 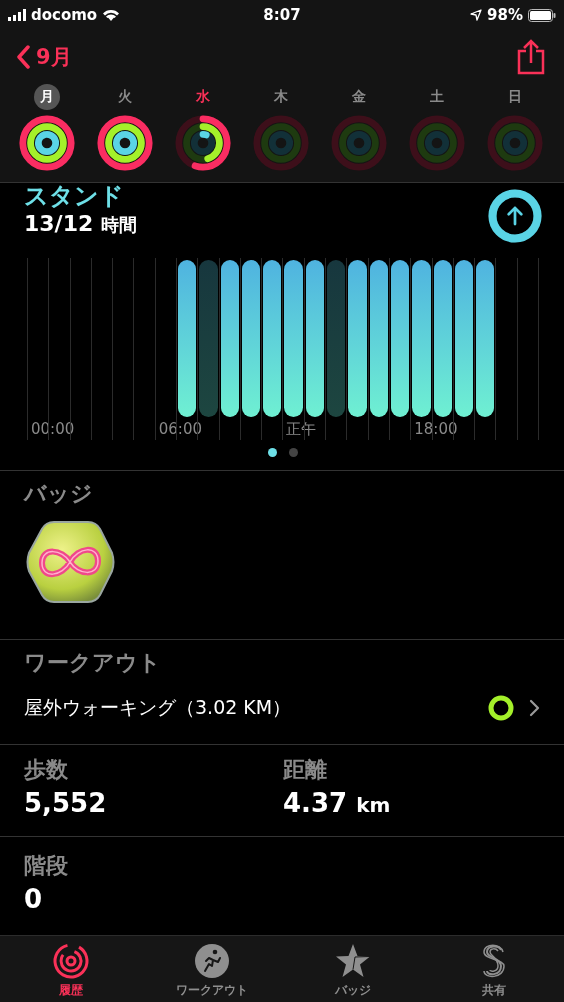 I want to click on day-label: 木, so click(x=281, y=97).